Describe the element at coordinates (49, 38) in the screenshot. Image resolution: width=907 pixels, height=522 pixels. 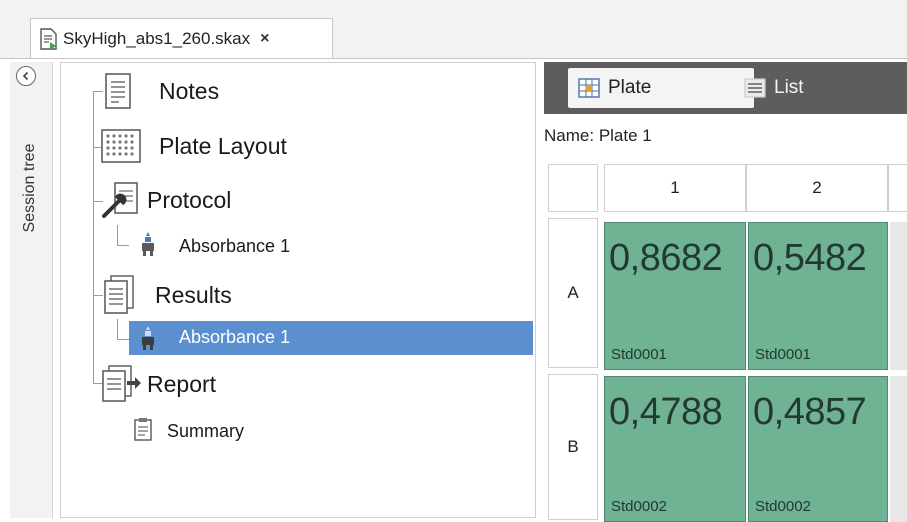
I see `file-icon` at that location.